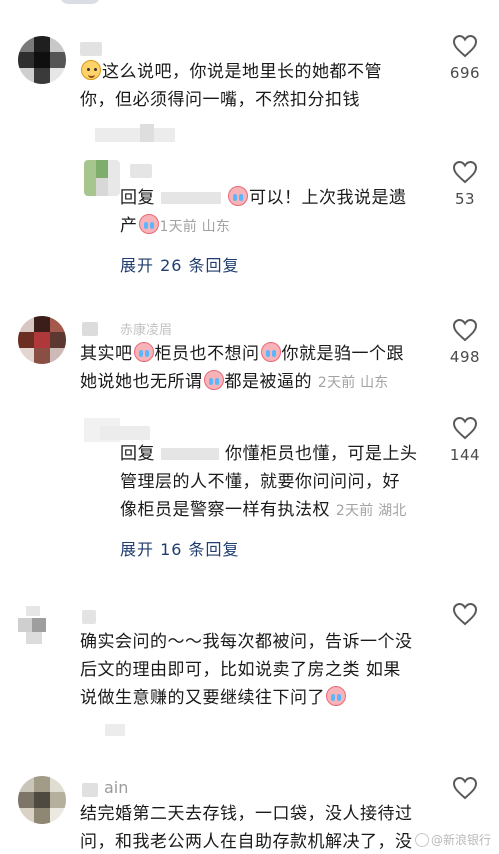 The width and height of the screenshot is (499, 854). What do you see at coordinates (353, 383) in the screenshot?
I see `comment-meta: 2天前 山东` at bounding box center [353, 383].